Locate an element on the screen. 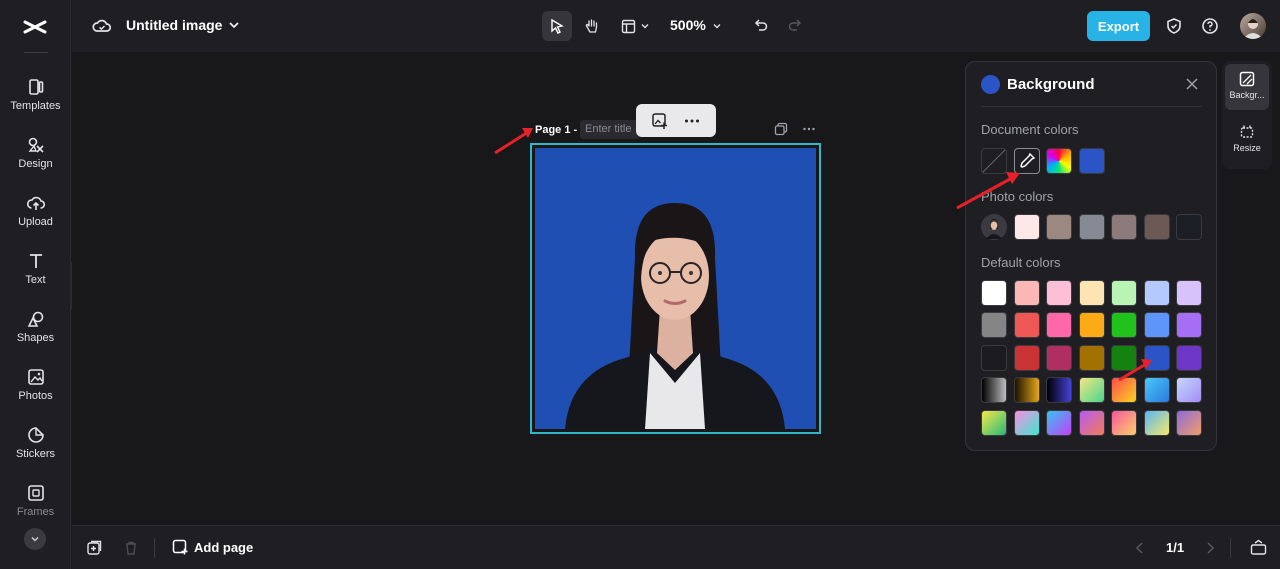  redo-button is located at coordinates (795, 26).